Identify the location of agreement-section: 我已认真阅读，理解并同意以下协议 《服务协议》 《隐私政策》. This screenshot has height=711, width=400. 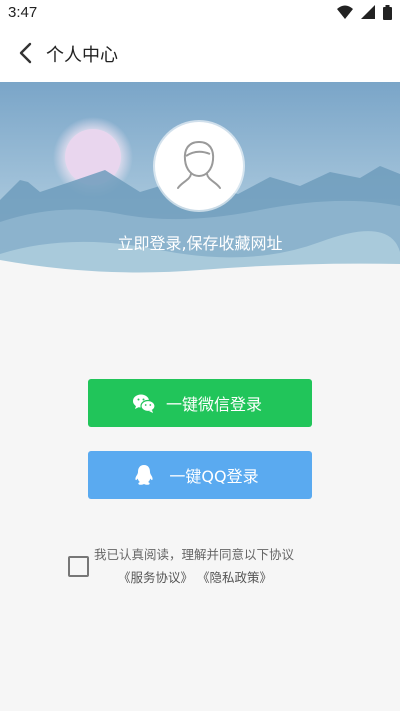
(200, 567).